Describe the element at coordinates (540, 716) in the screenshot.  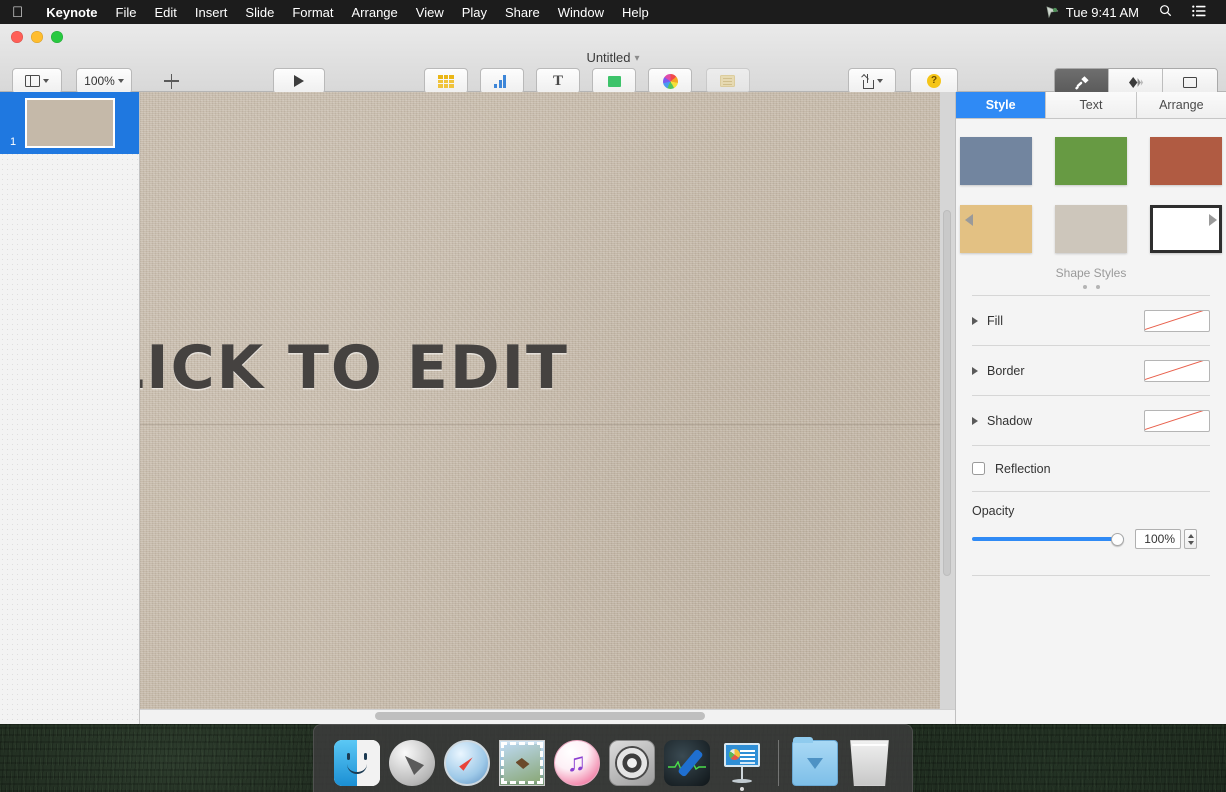
I see `canvas-horizontal-scrollbar-thumb` at that location.